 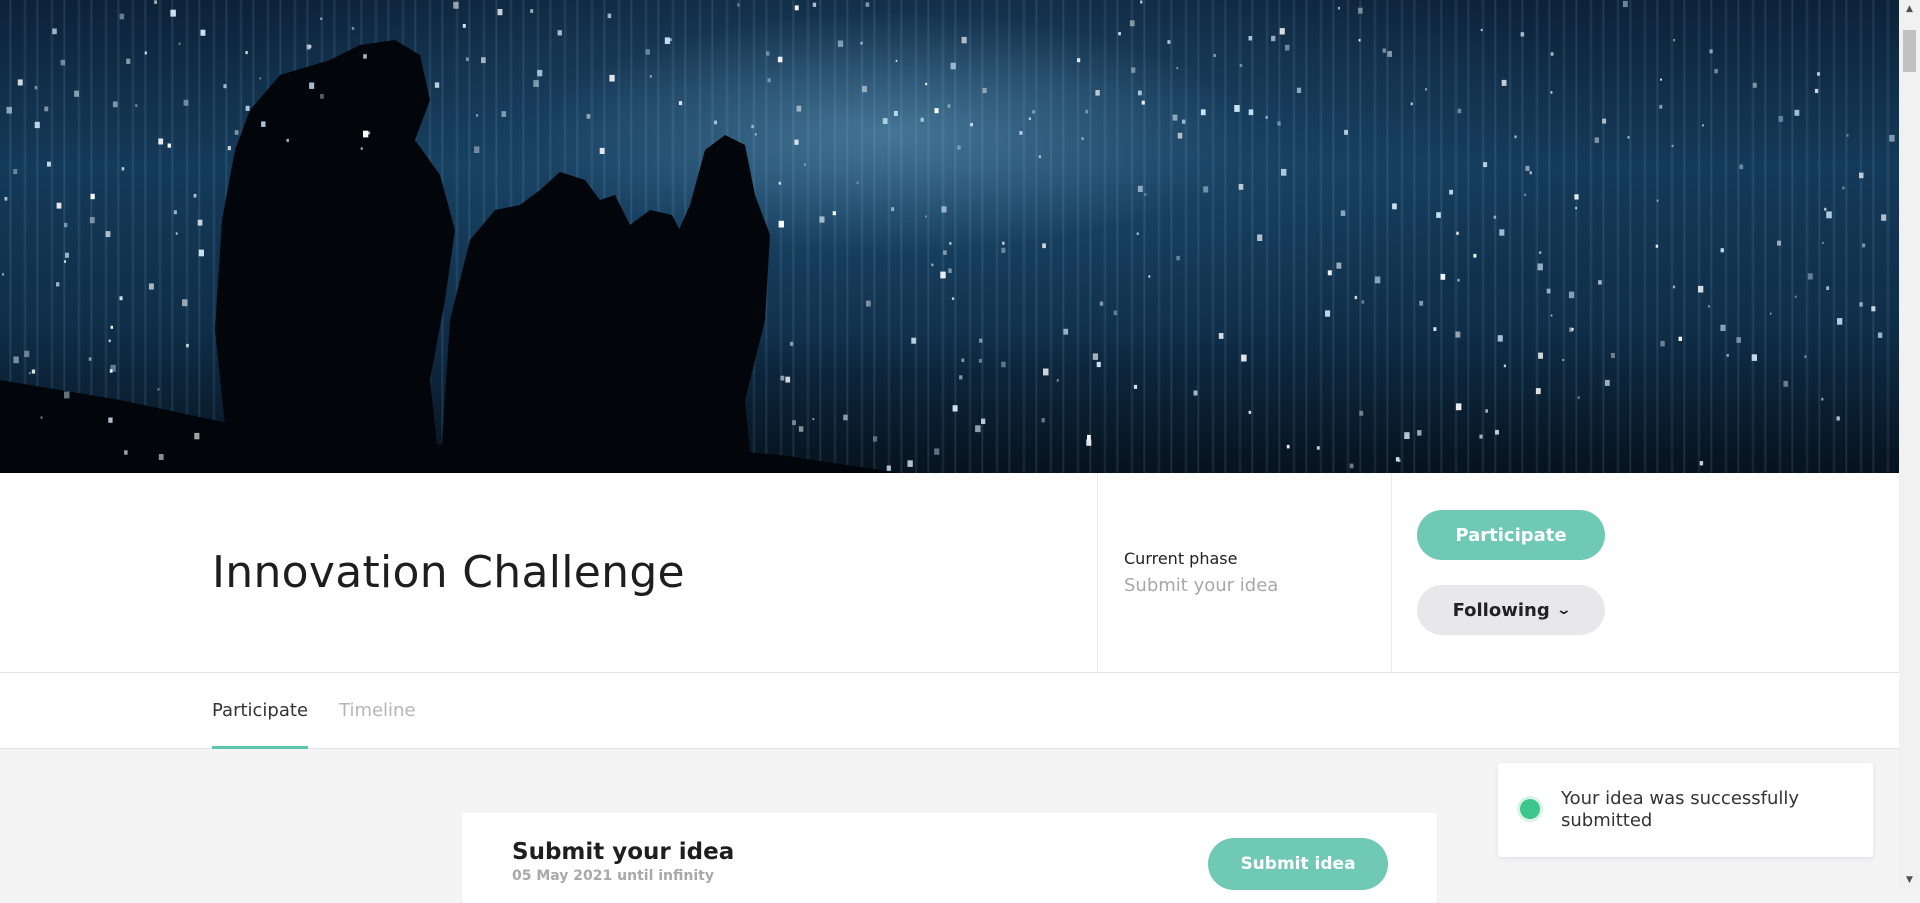 I want to click on scroll-down-arrow-icon: ▼, so click(x=1909, y=879).